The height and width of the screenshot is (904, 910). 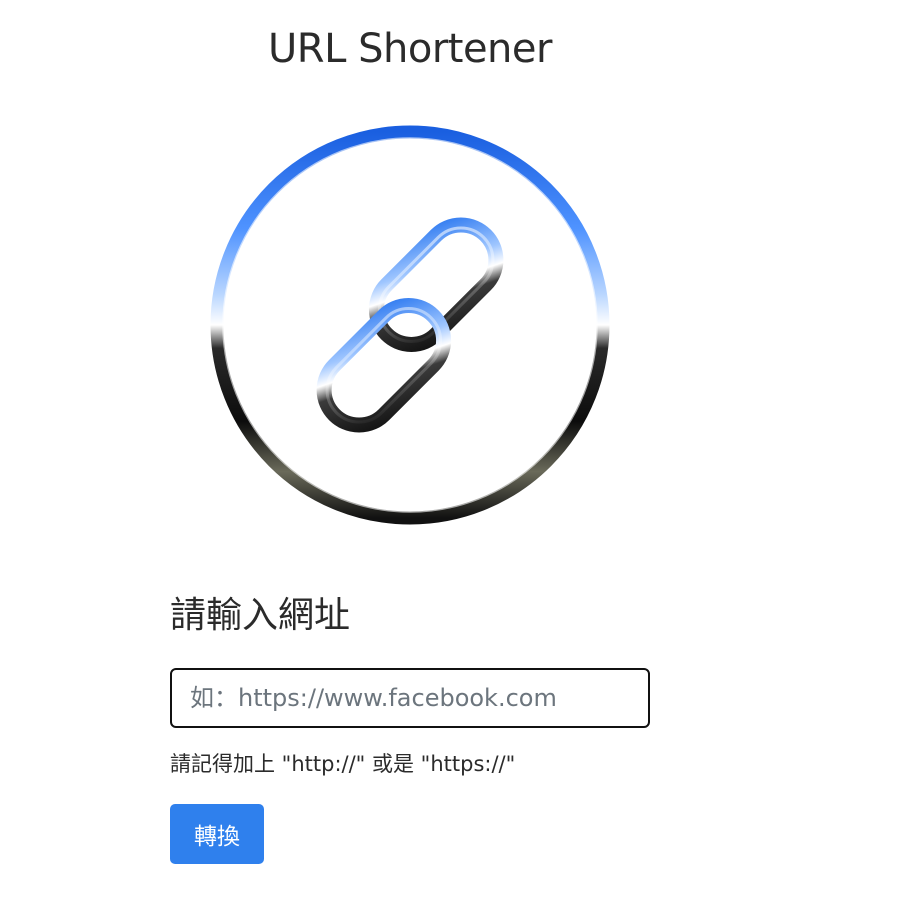 I want to click on url-label: 請輸入網址, so click(x=260, y=615).